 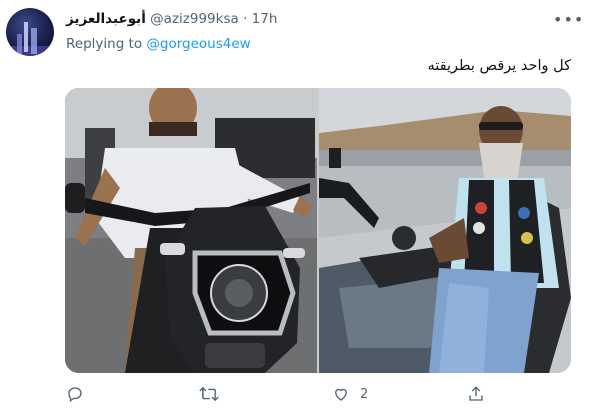 I want to click on avatar-glow, so click(x=30, y=51).